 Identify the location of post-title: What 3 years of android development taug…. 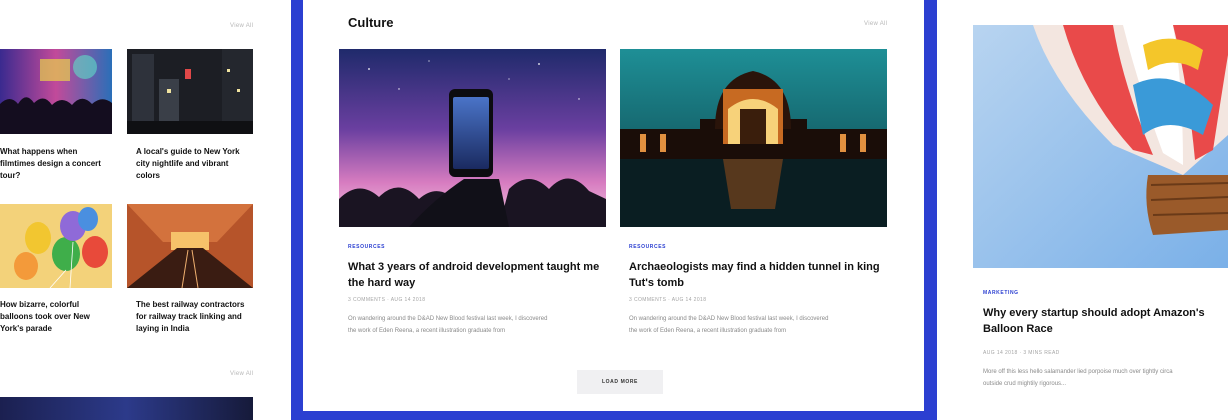
(478, 275).